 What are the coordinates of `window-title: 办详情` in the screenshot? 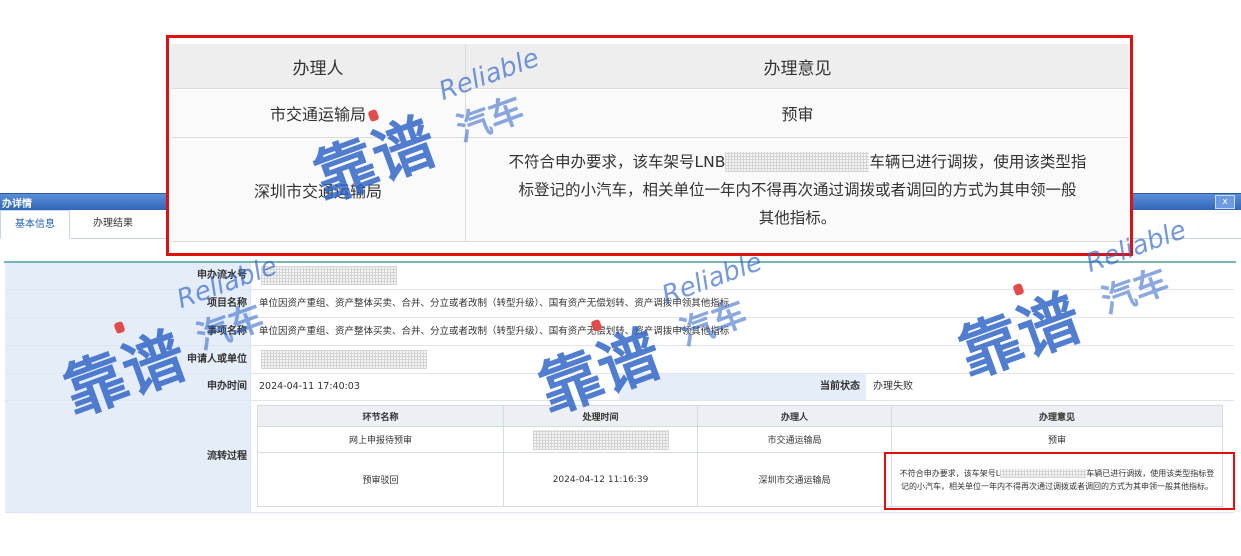 It's located at (17, 204).